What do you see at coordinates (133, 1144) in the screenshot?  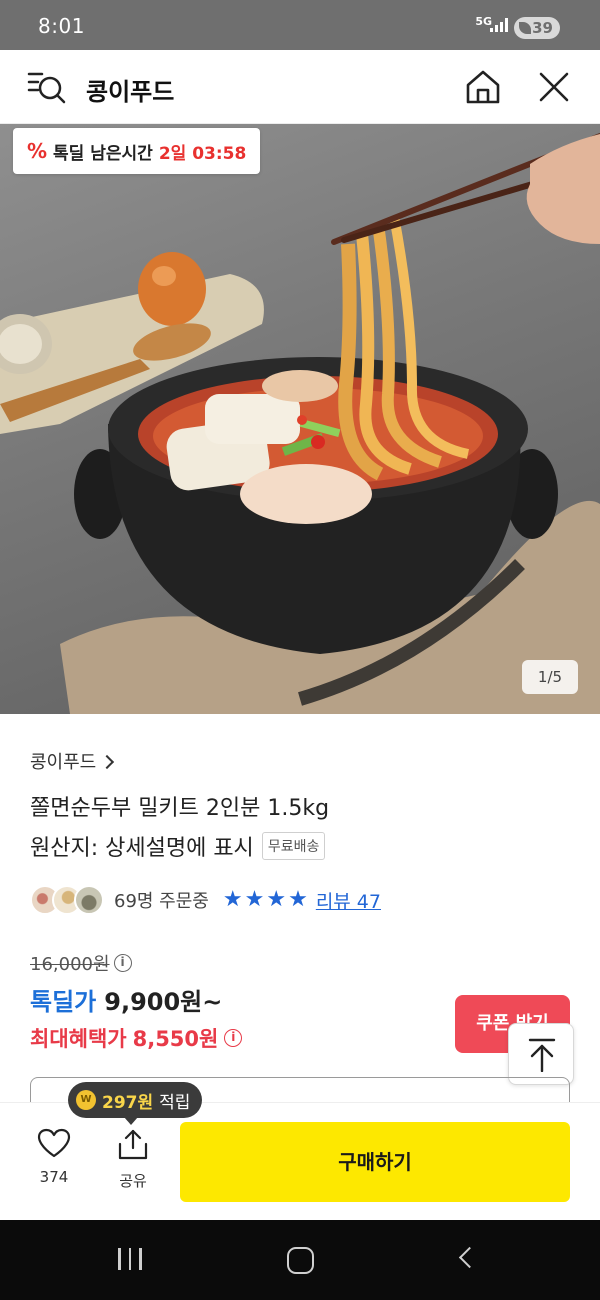 I see `share-icon` at bounding box center [133, 1144].